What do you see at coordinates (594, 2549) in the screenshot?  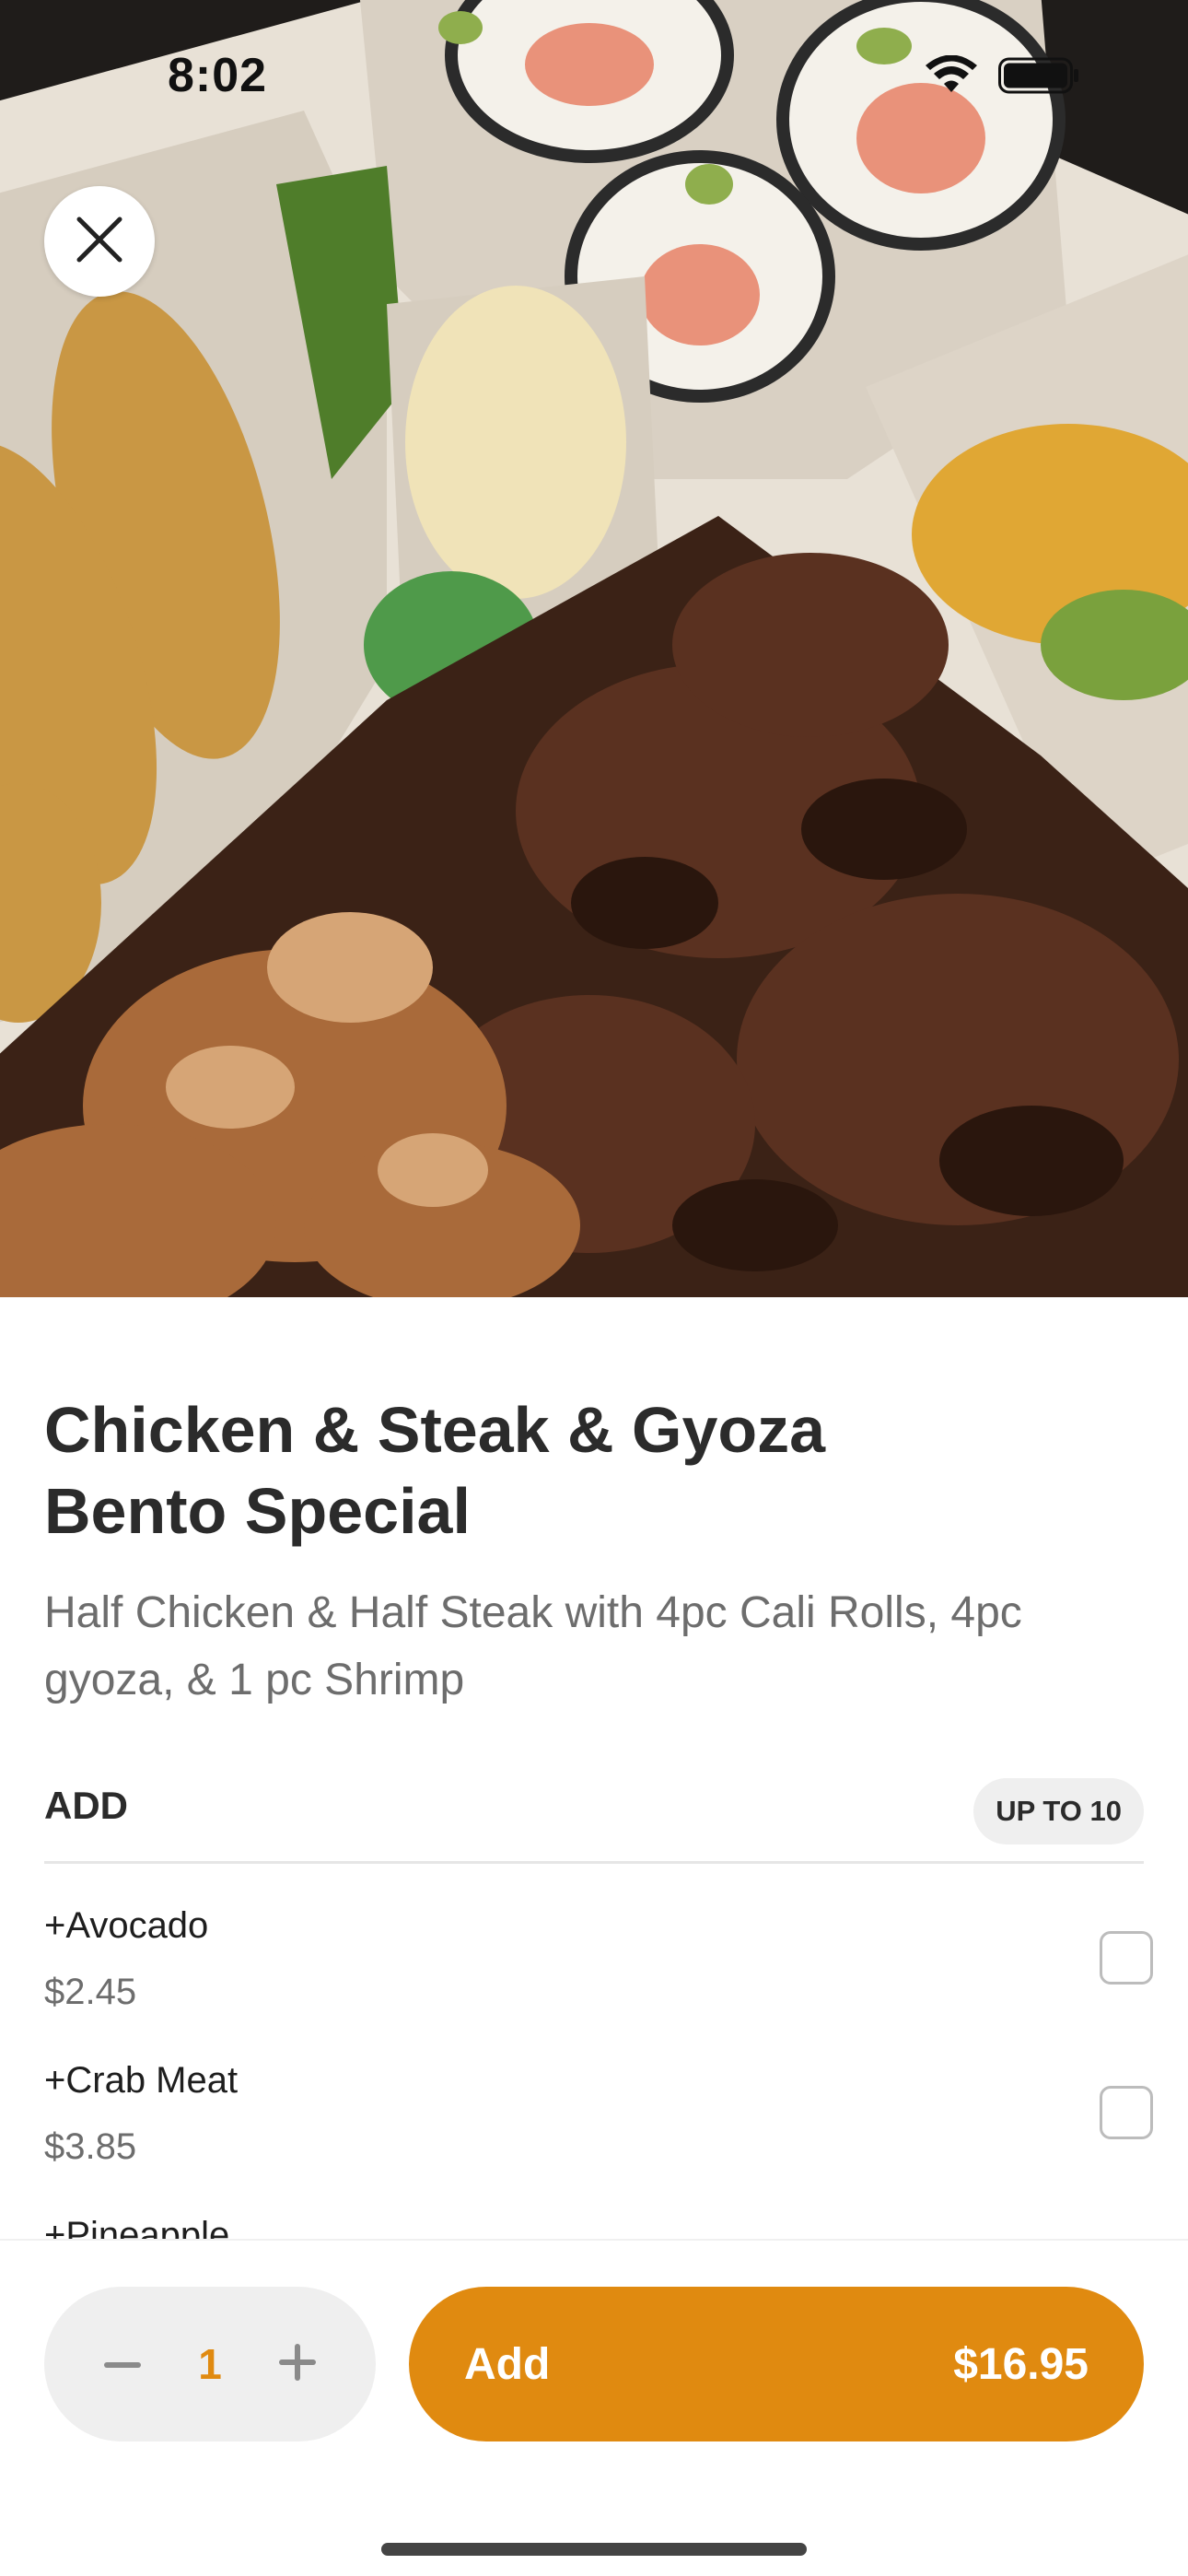 I see `home-indicator` at bounding box center [594, 2549].